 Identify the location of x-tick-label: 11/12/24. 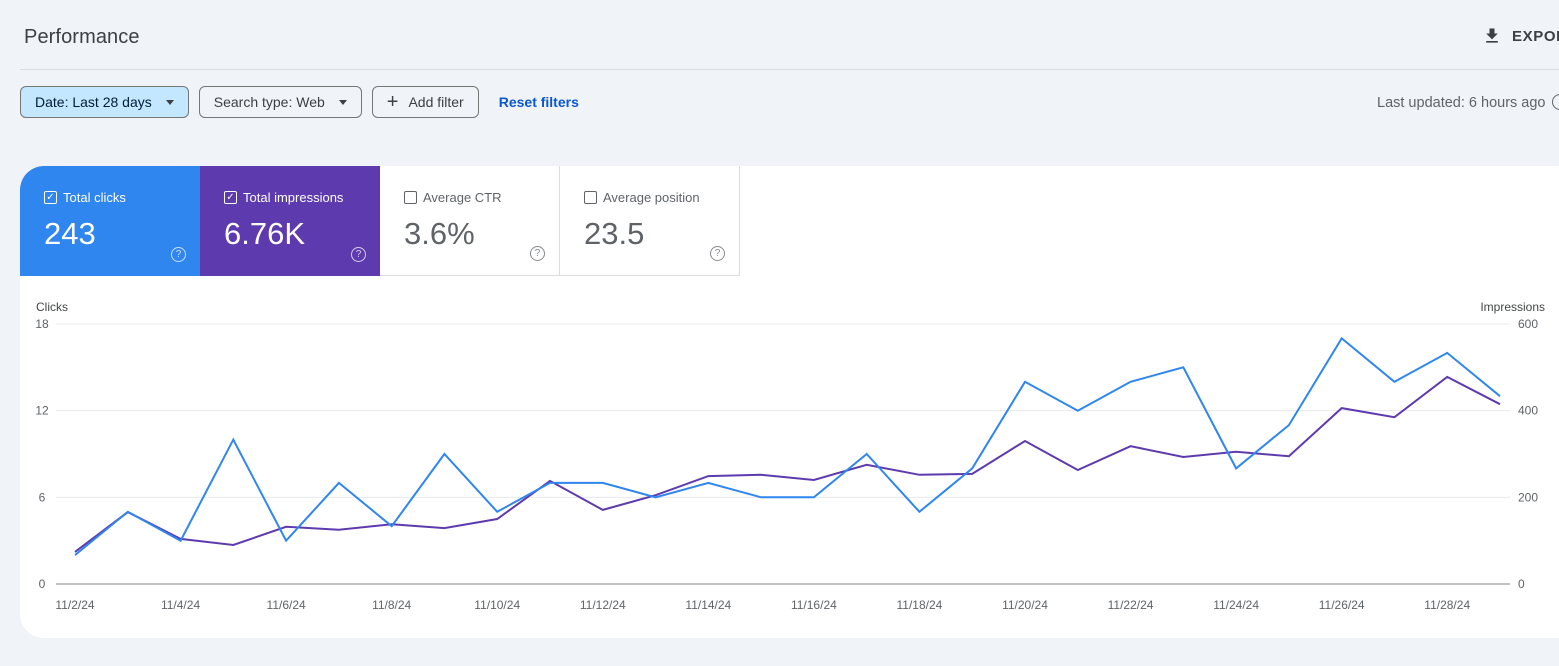
(603, 605).